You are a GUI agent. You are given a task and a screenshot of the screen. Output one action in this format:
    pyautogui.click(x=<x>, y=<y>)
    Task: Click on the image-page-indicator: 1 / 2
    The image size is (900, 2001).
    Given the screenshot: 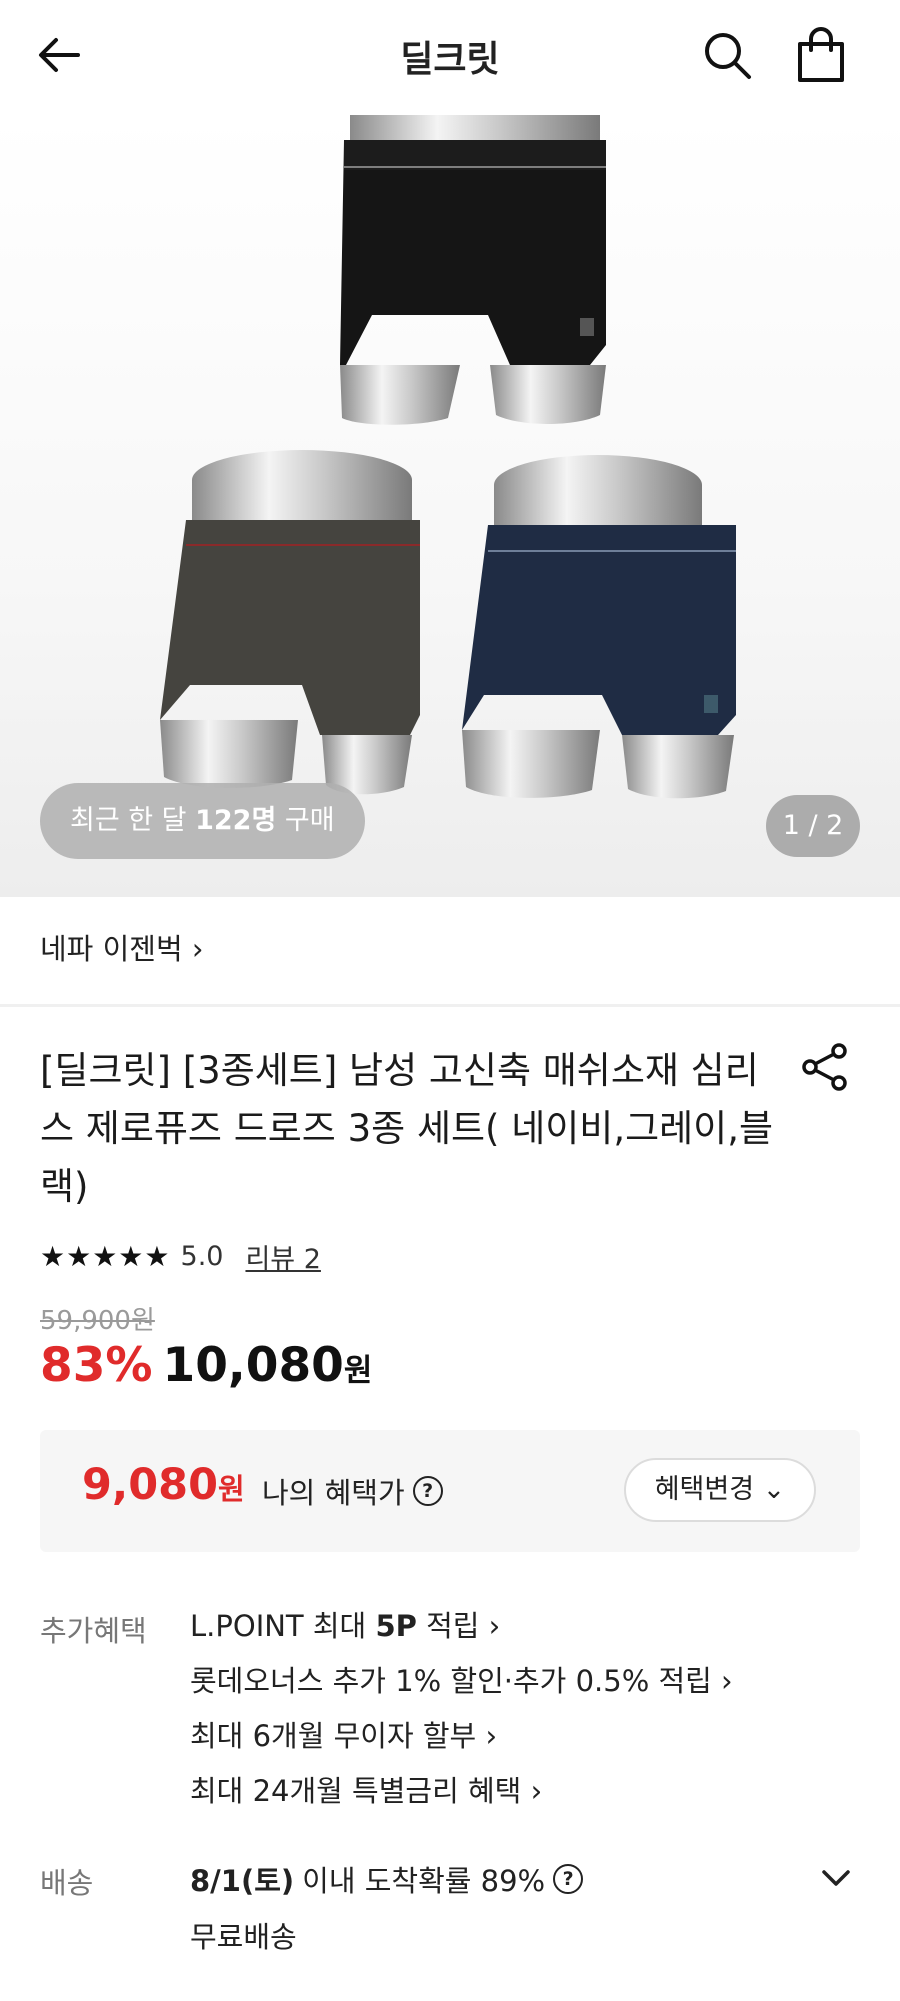 What is the action you would take?
    pyautogui.click(x=813, y=826)
    